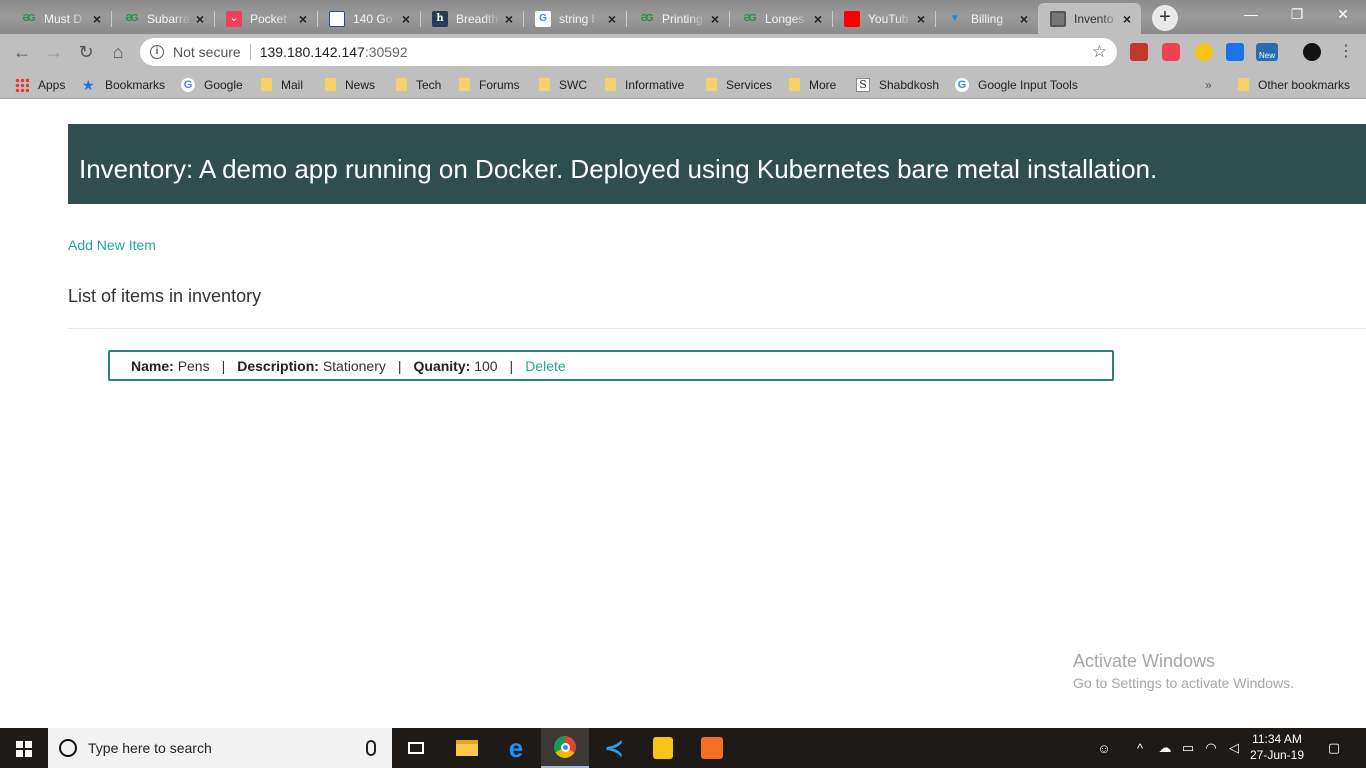 This screenshot has width=1366, height=768. What do you see at coordinates (86, 52) in the screenshot?
I see `reload-icon: ↻` at bounding box center [86, 52].